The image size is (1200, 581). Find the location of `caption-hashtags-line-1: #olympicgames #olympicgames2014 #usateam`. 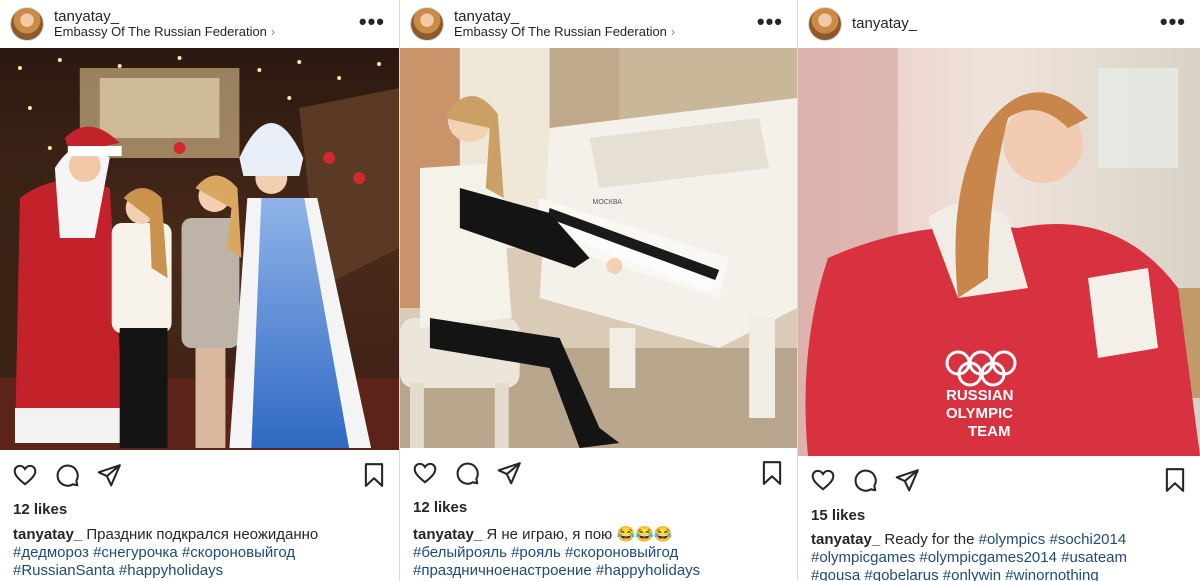

caption-hashtags-line-1: #olympicgames #olympicgames2014 #usateam is located at coordinates (1001, 558).